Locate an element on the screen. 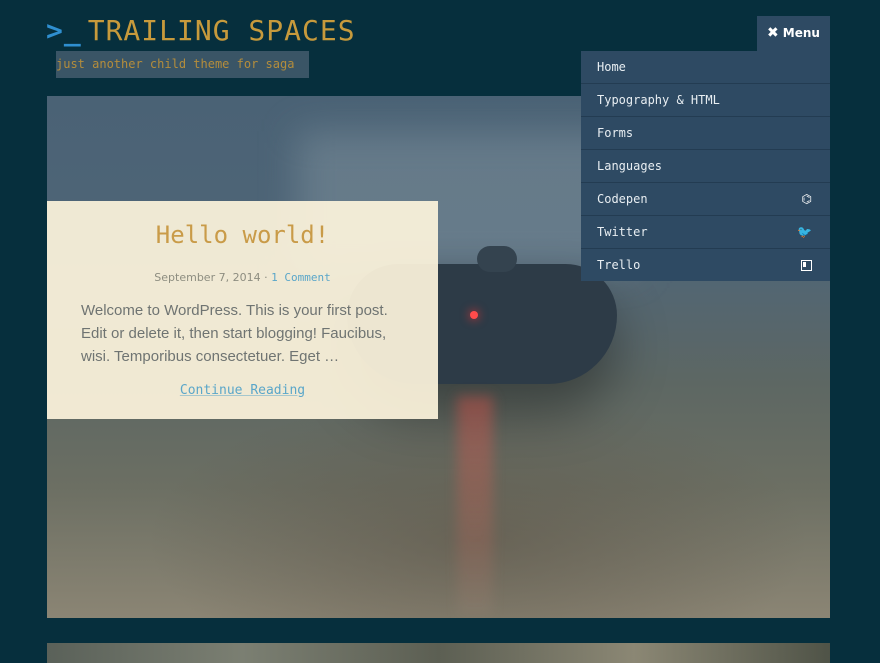  menu-item-typography: Typography & HTML is located at coordinates (705, 100).